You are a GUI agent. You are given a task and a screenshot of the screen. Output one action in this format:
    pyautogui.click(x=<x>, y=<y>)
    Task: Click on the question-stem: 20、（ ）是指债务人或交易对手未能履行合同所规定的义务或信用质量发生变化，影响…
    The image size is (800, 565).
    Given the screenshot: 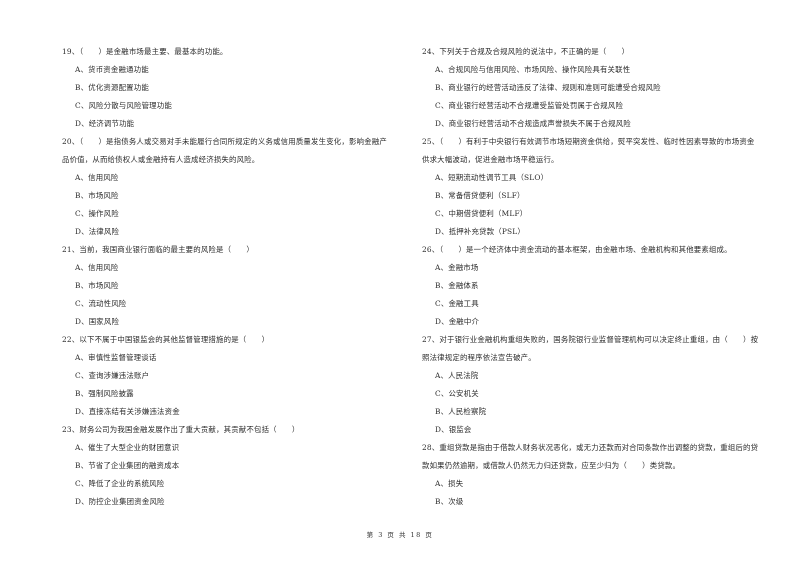 What is the action you would take?
    pyautogui.click(x=224, y=150)
    